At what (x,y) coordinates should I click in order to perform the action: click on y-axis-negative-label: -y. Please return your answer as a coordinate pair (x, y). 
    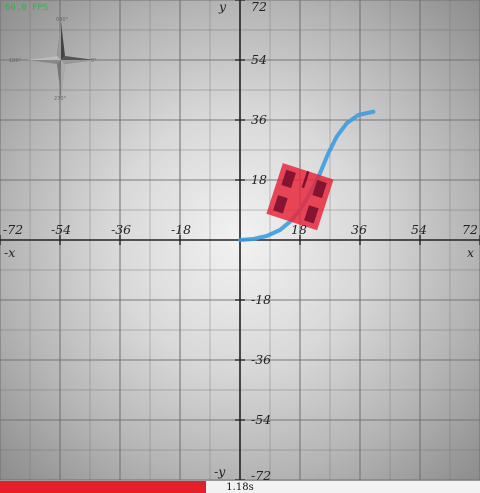
    Looking at the image, I should click on (220, 471).